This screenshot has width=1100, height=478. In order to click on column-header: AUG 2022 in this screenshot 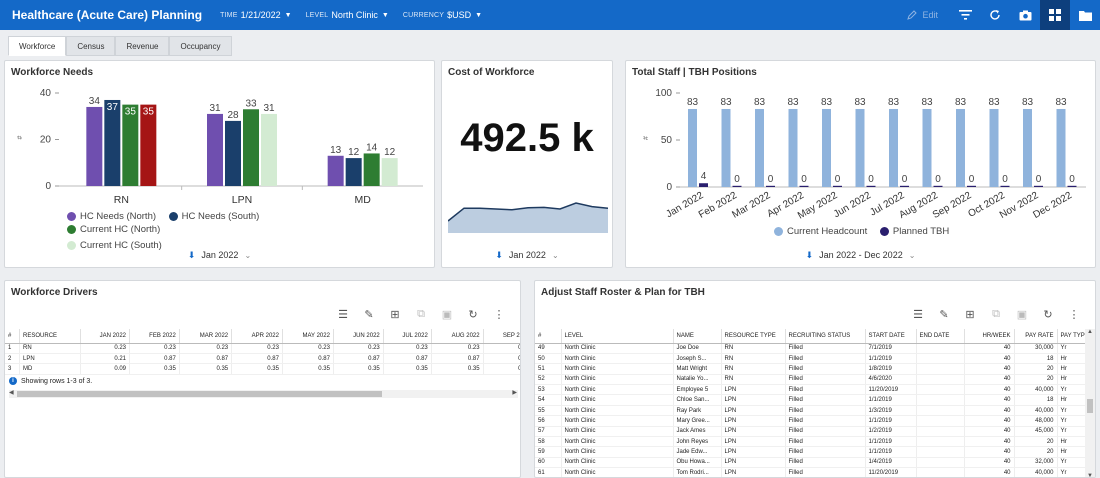, I will do `click(457, 336)`.